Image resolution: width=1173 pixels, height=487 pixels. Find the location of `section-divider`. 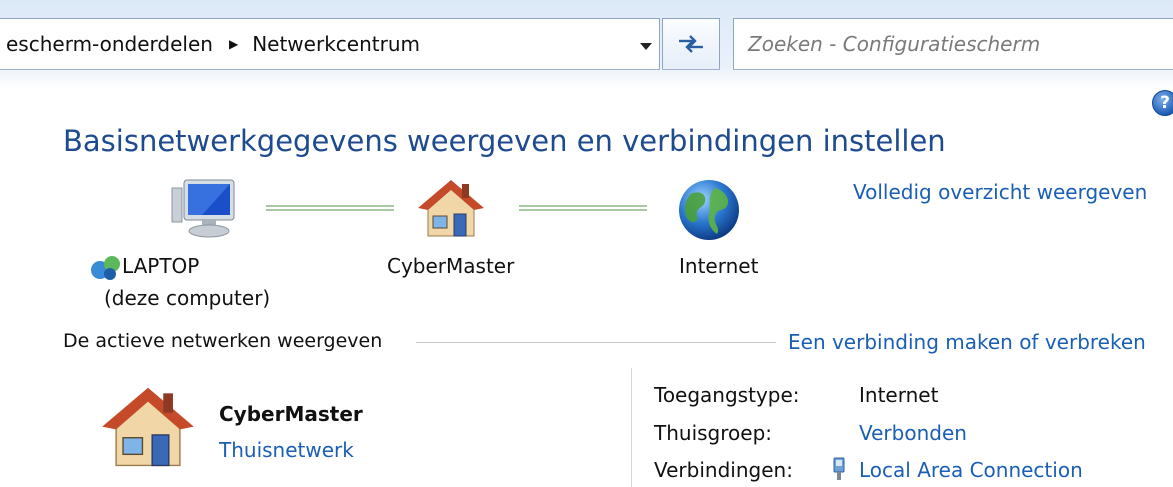

section-divider is located at coordinates (596, 342).